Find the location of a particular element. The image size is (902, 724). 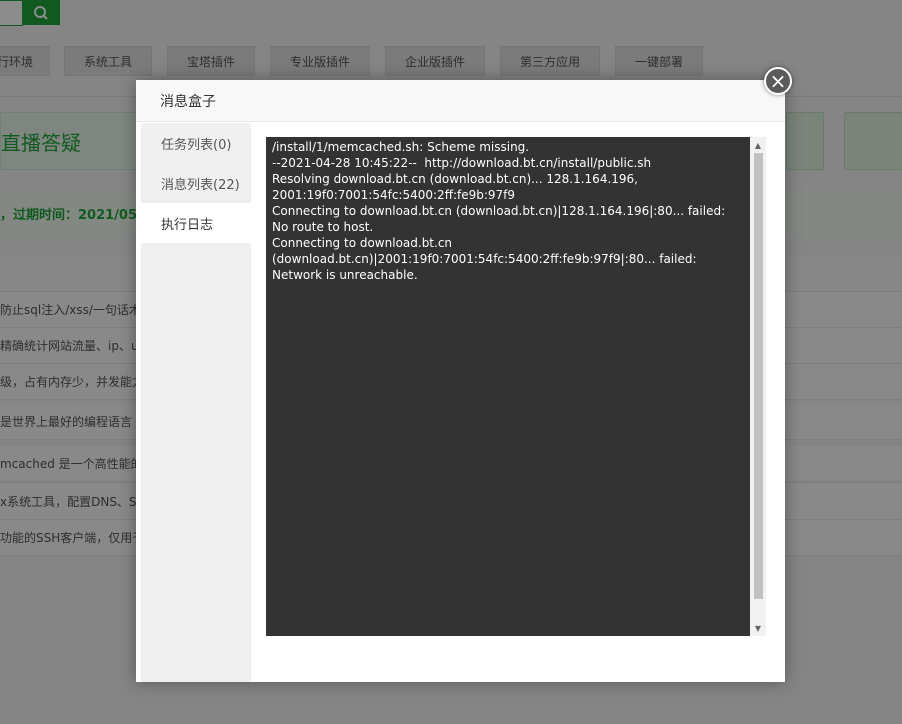

sidebar-item-execution-log: 执行日志 is located at coordinates (196, 223).